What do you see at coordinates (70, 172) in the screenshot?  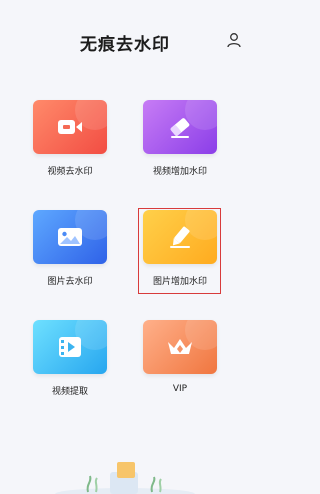 I see `tile-label: 视频去水印` at bounding box center [70, 172].